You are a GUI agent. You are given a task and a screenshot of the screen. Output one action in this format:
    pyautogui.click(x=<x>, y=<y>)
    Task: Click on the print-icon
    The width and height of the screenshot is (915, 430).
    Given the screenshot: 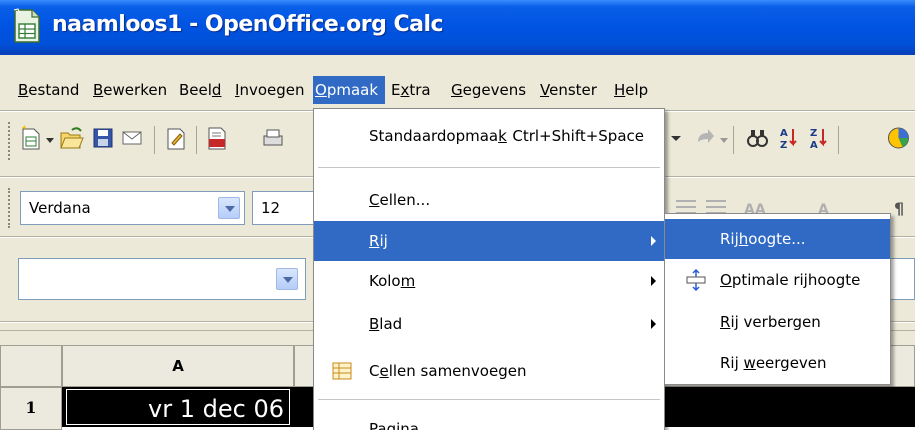 What is the action you would take?
    pyautogui.click(x=273, y=138)
    